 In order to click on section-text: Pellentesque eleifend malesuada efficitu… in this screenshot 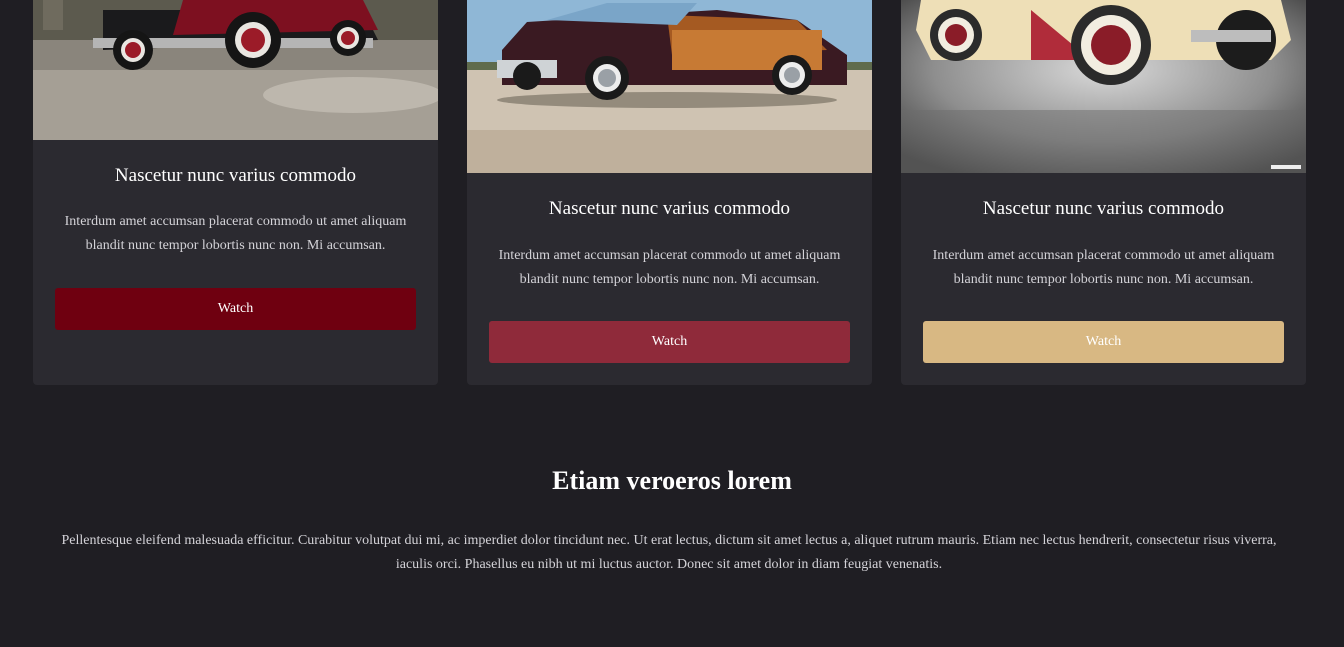, I will do `click(669, 552)`.